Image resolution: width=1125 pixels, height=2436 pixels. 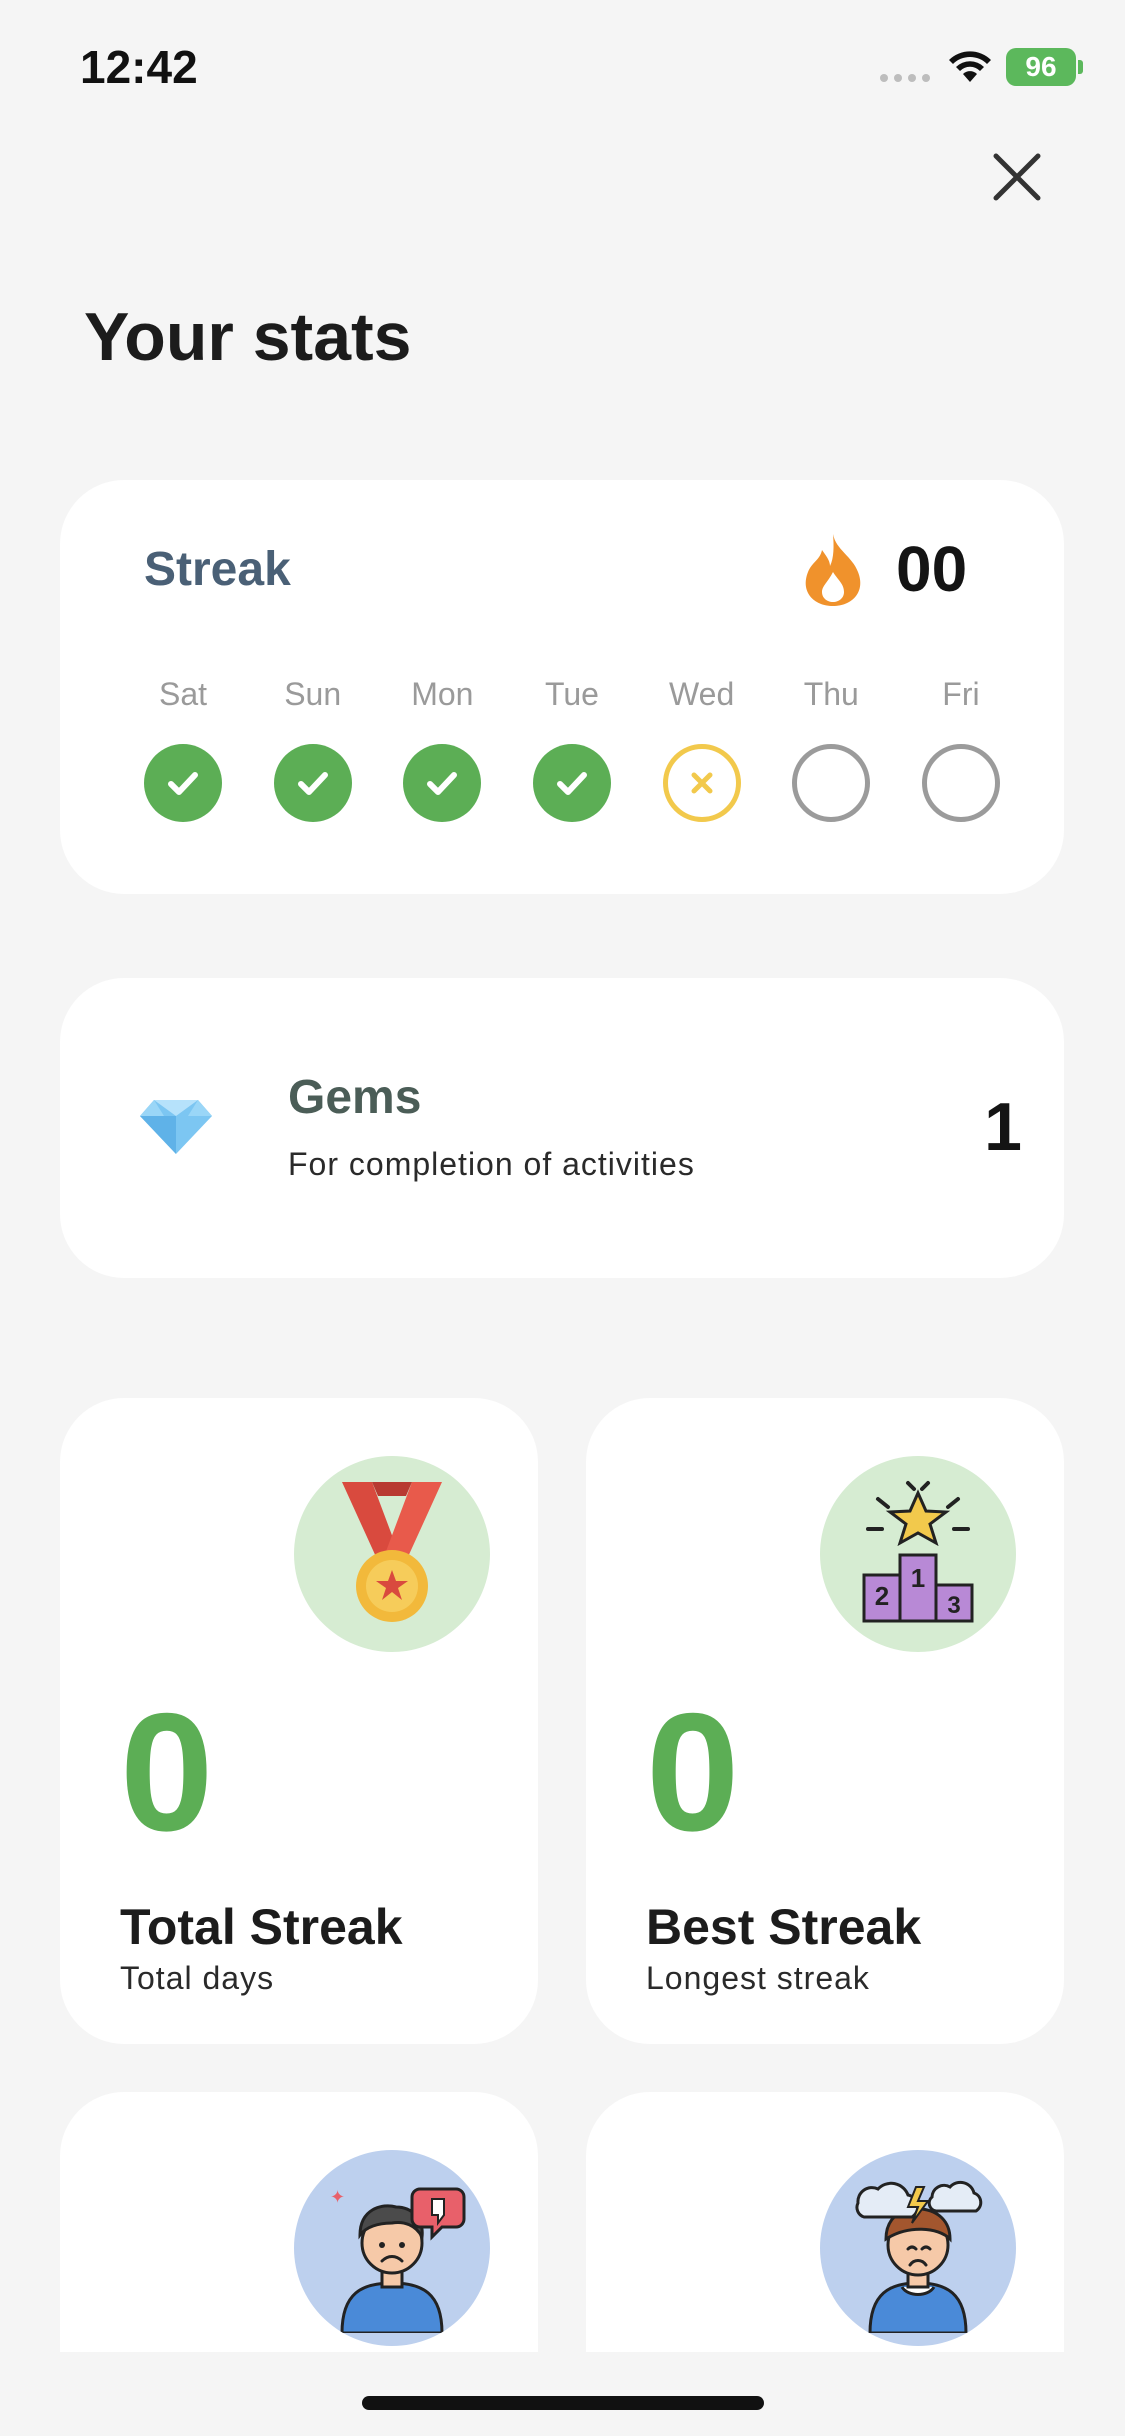 What do you see at coordinates (701, 783) in the screenshot?
I see `missed-x-icon` at bounding box center [701, 783].